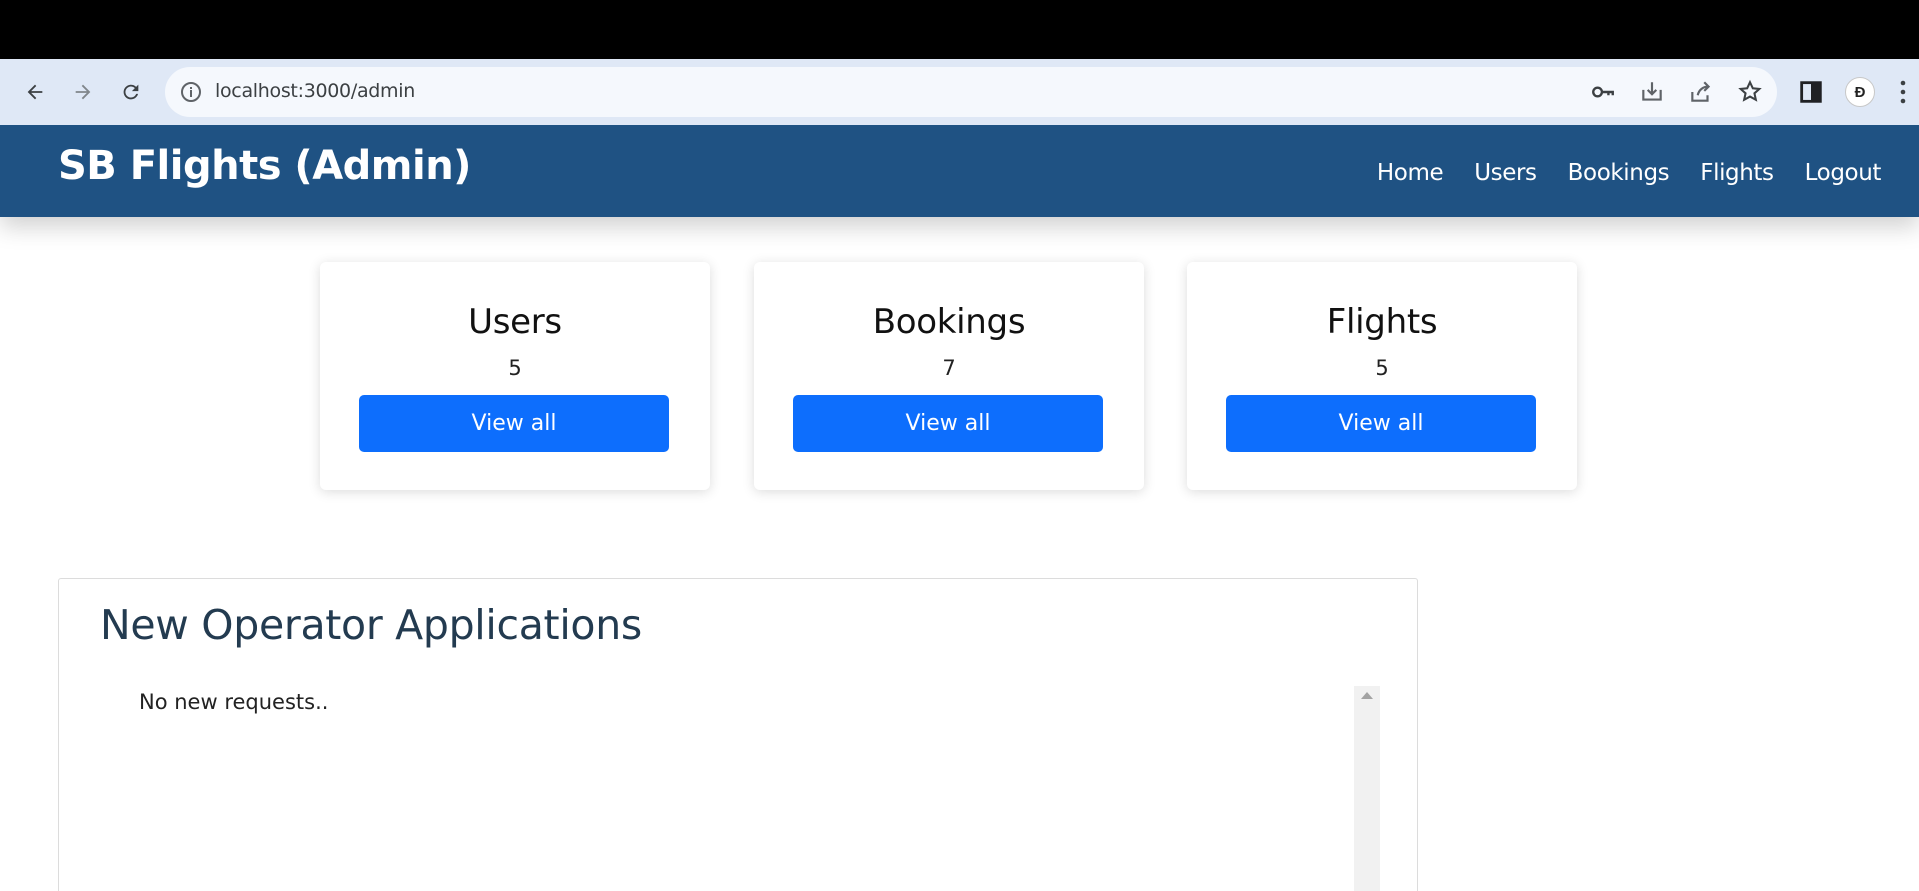  Describe the element at coordinates (264, 166) in the screenshot. I see `brand-title: SB Flights (Admin)` at that location.